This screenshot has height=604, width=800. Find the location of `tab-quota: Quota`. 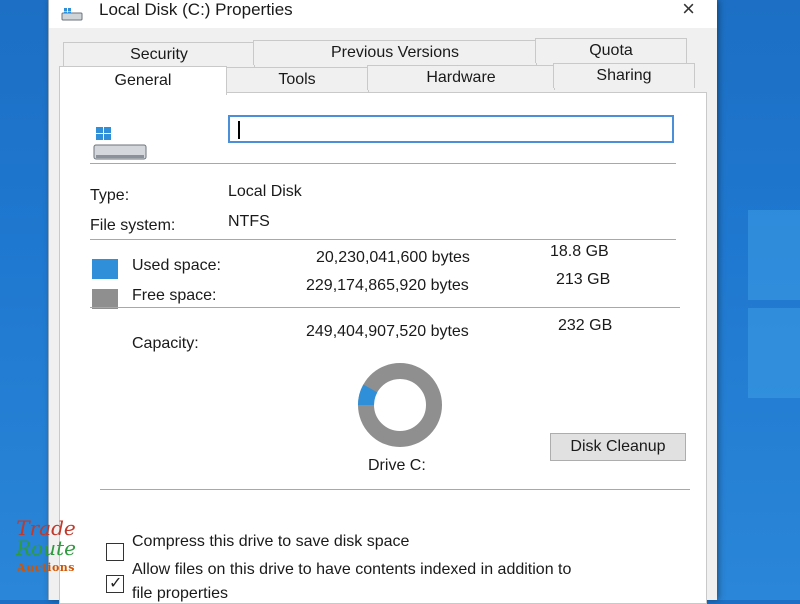

tab-quota: Quota is located at coordinates (611, 50).